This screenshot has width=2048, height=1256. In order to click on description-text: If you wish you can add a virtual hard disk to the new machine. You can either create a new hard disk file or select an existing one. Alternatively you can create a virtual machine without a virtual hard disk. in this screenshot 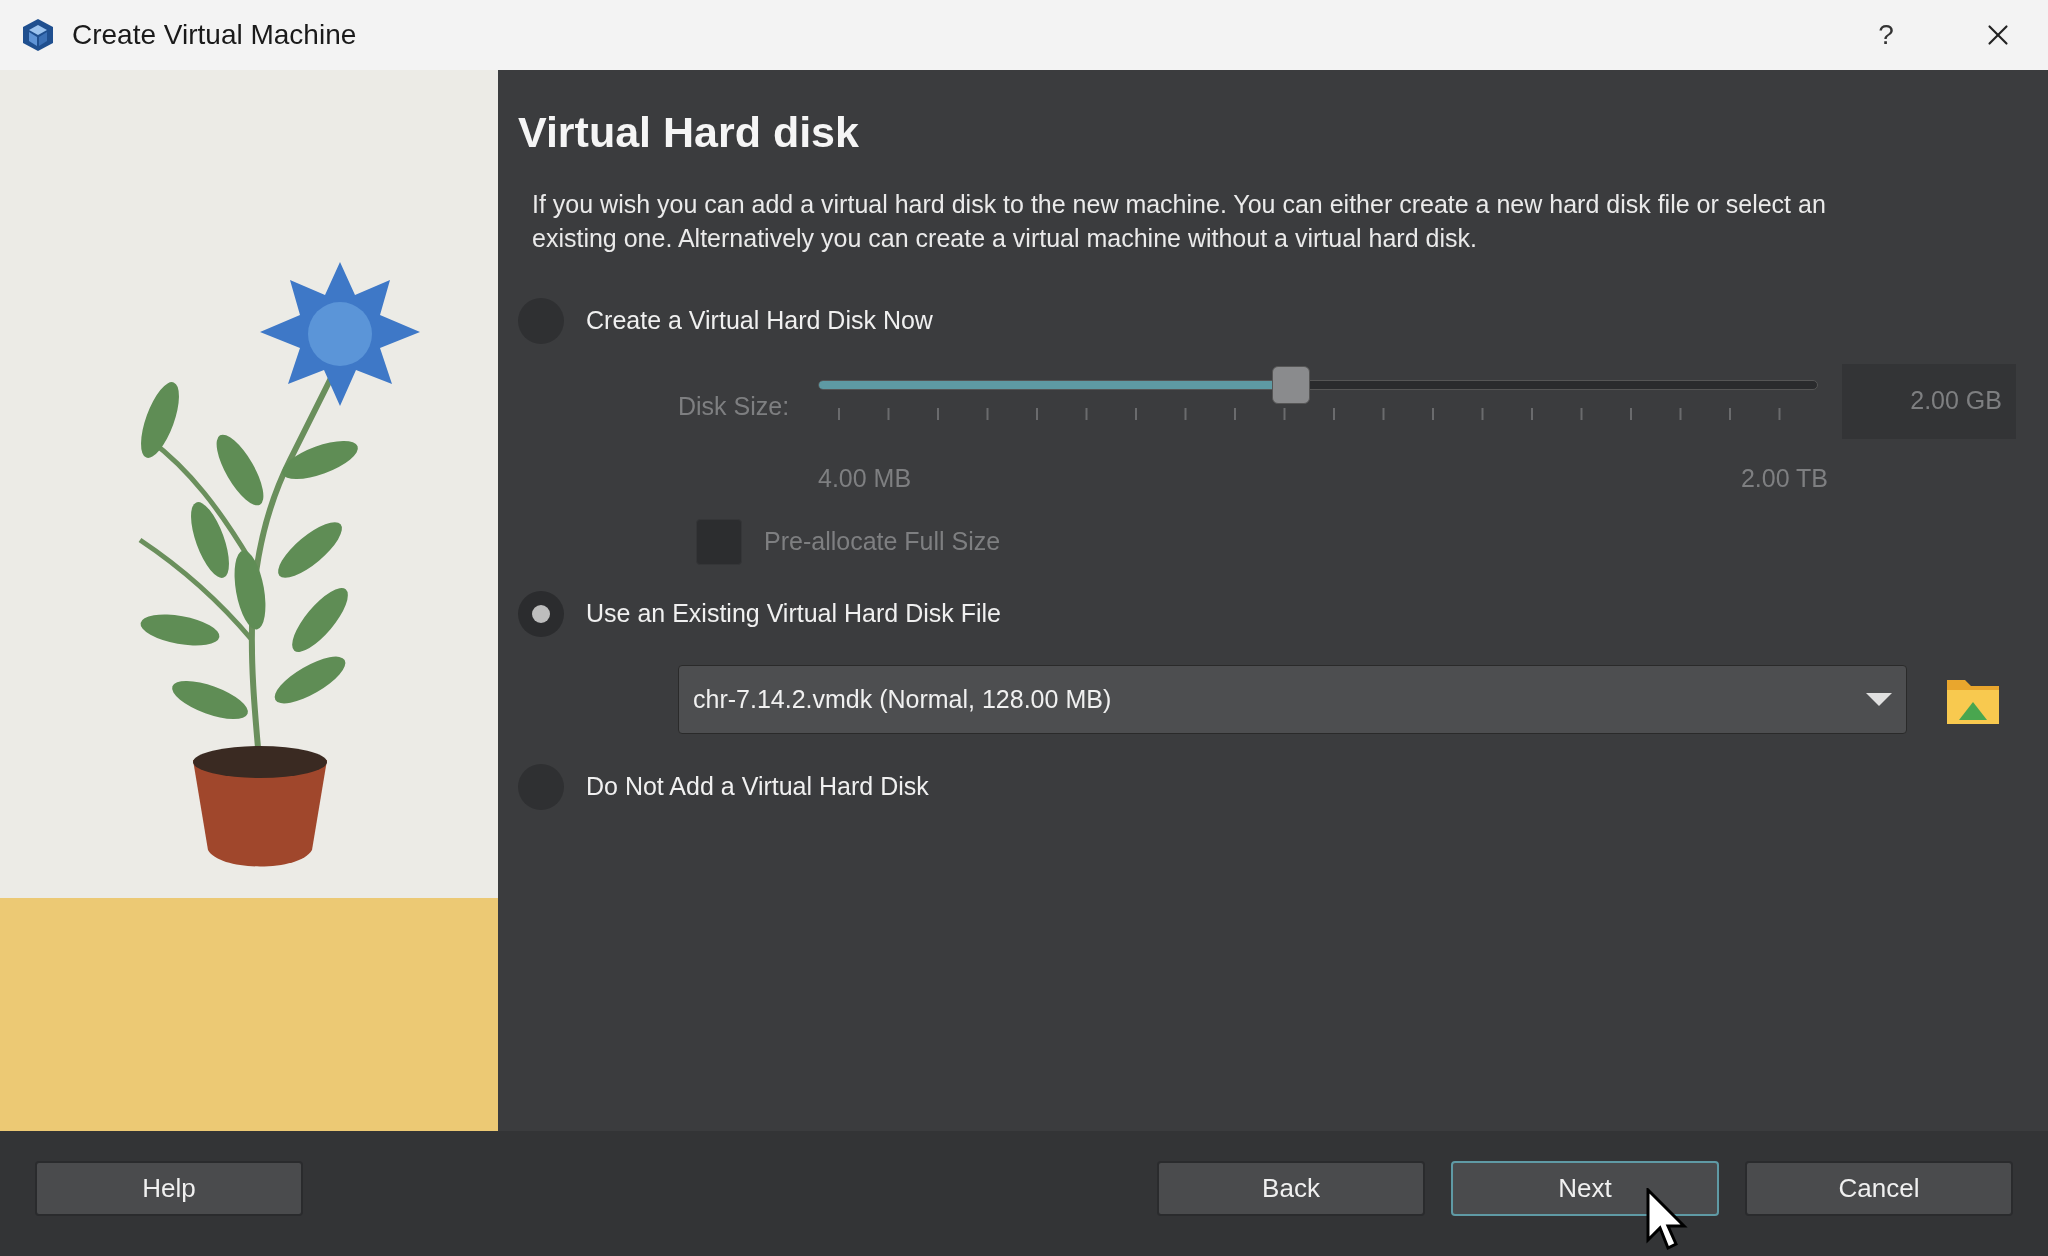, I will do `click(1179, 221)`.